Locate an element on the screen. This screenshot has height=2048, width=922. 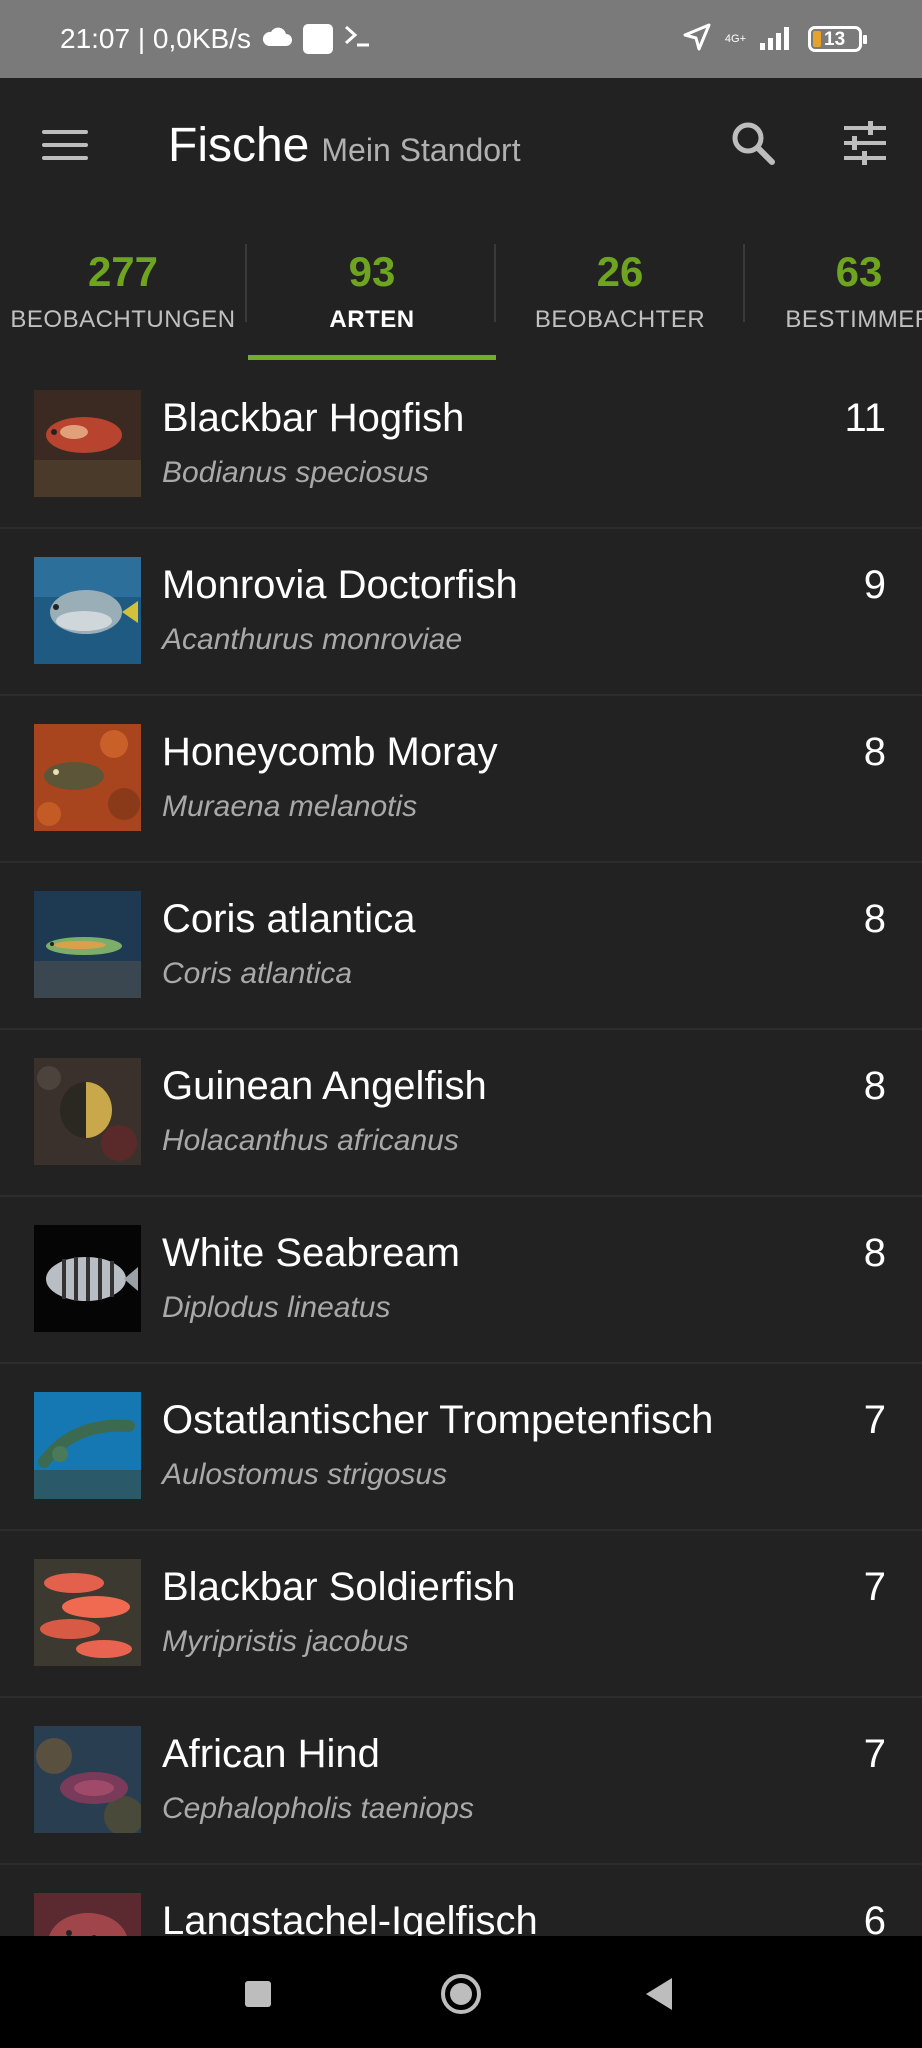
species-count: 11 is located at coordinates (865, 418).